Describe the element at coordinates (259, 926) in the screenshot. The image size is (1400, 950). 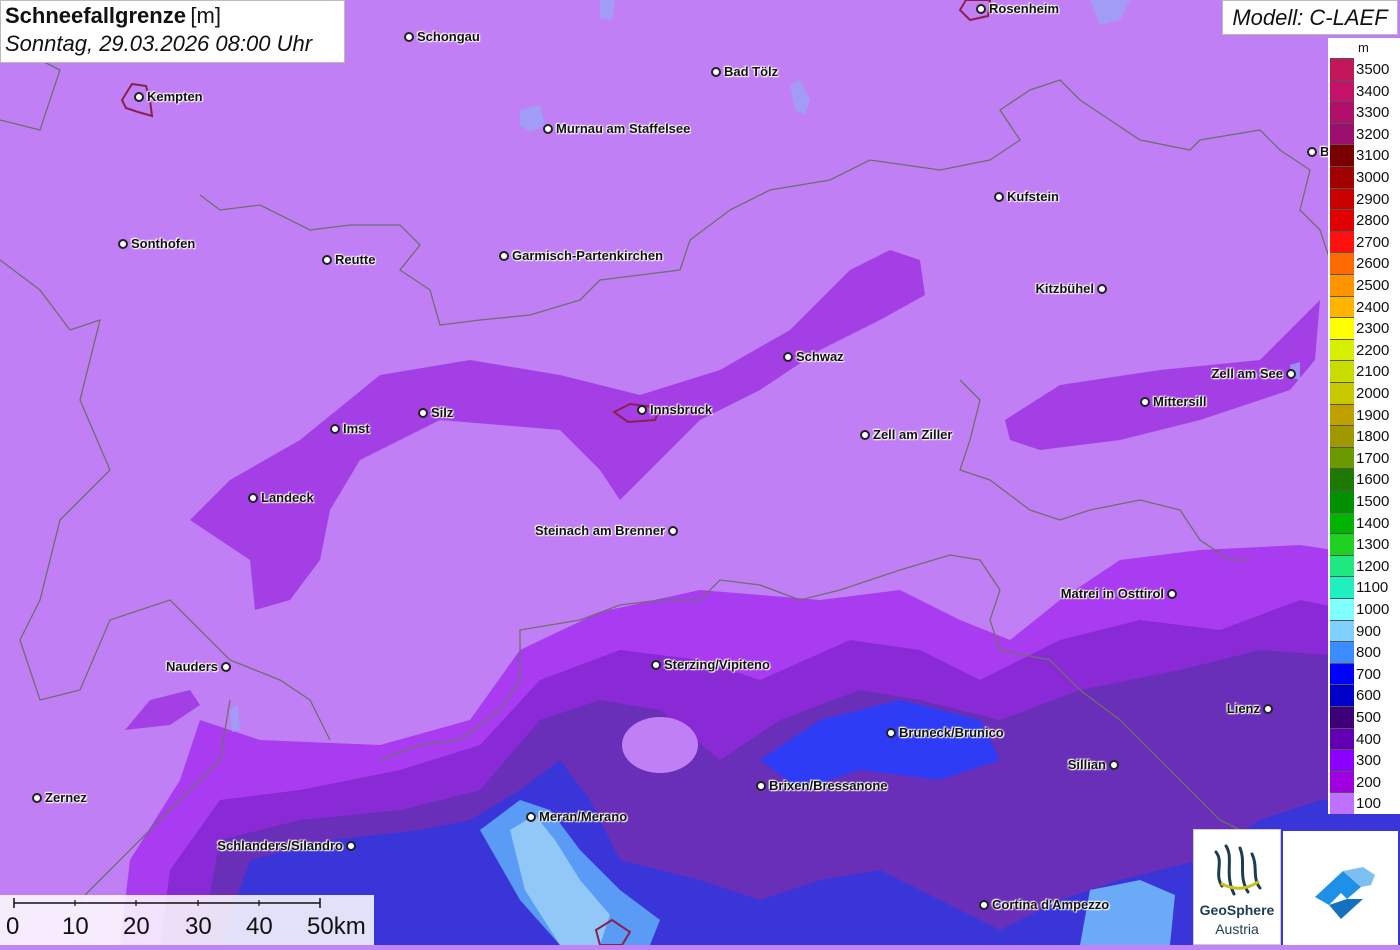
I see `scale-label-40: 40` at that location.